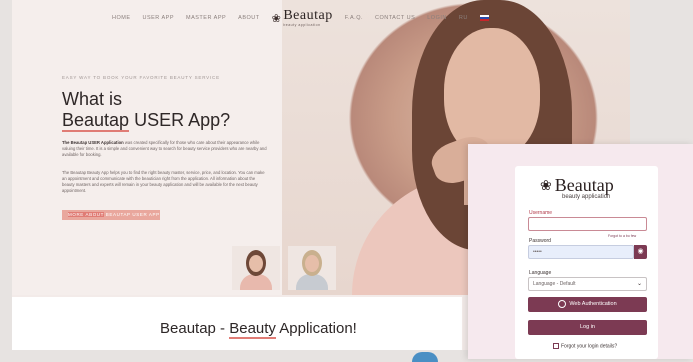 This screenshot has height=362, width=693. What do you see at coordinates (540, 273) in the screenshot?
I see `language-label: Language` at bounding box center [540, 273].